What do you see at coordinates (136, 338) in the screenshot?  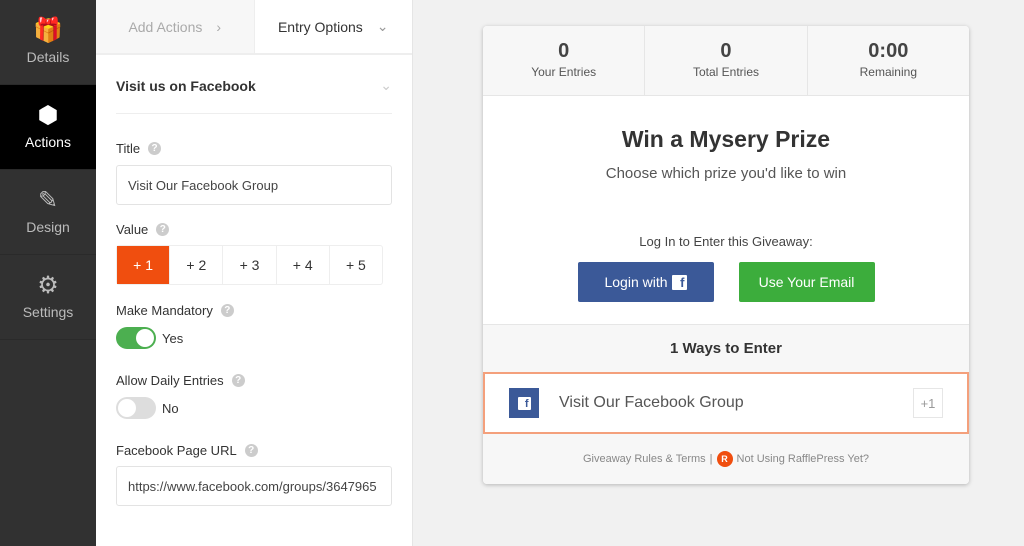 I see `mandatory-toggle` at bounding box center [136, 338].